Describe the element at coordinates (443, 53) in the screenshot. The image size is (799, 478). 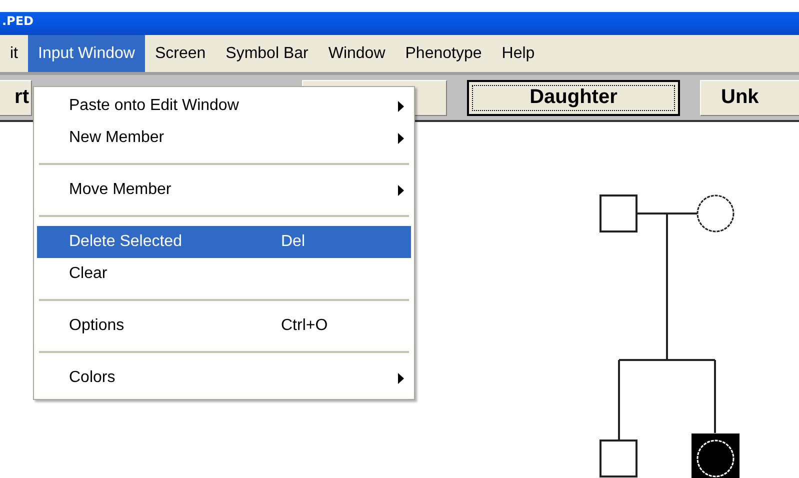
I see `menu-item: Phenotype` at that location.